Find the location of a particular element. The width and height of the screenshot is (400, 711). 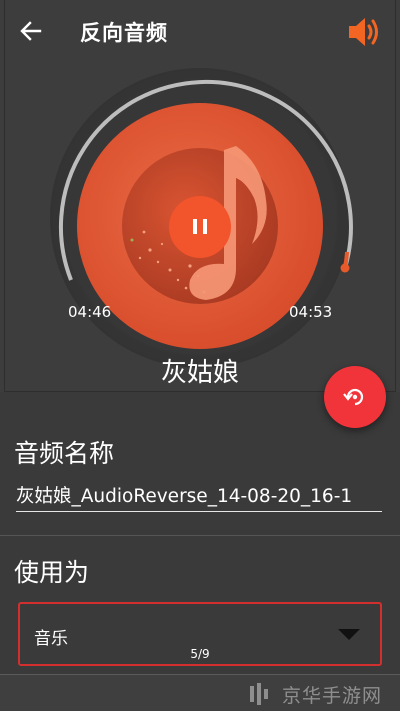

pause-button is located at coordinates (200, 227).